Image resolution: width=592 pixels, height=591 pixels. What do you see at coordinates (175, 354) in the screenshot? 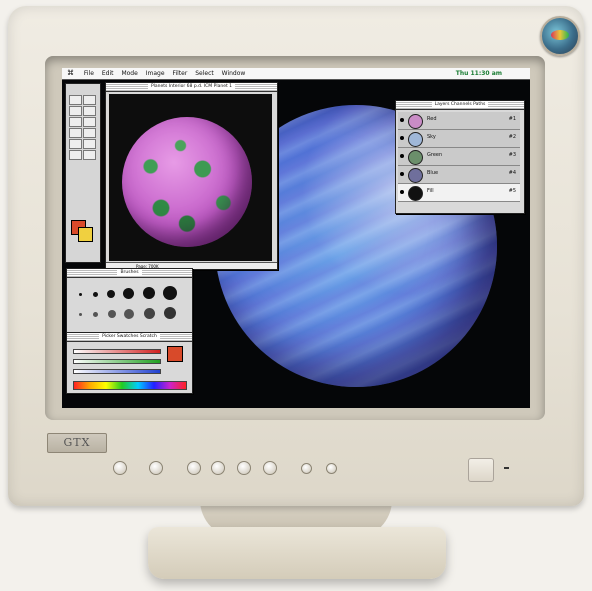
I see `current-color-swatch` at bounding box center [175, 354].